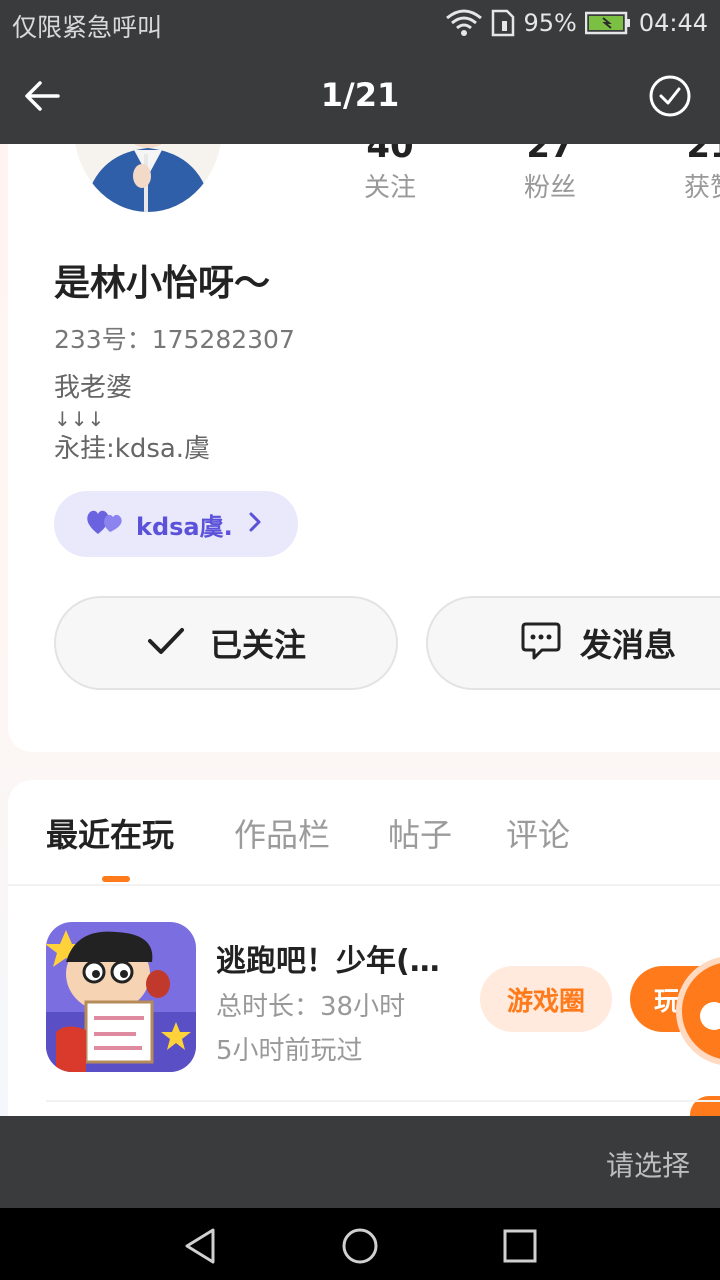  Describe the element at coordinates (673, 23) in the screenshot. I see `clock: 04:44` at that location.